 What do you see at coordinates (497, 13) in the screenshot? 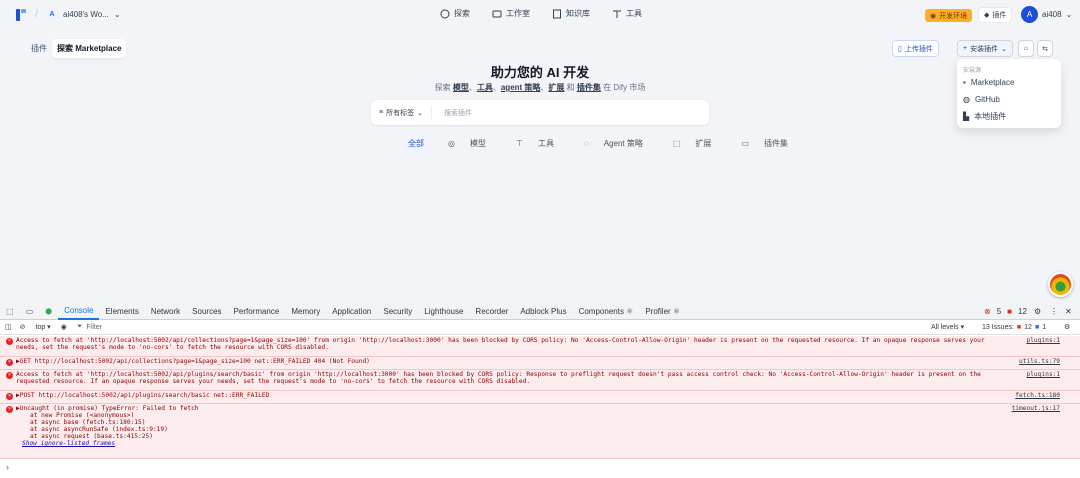
I see `studio-icon` at bounding box center [497, 13].